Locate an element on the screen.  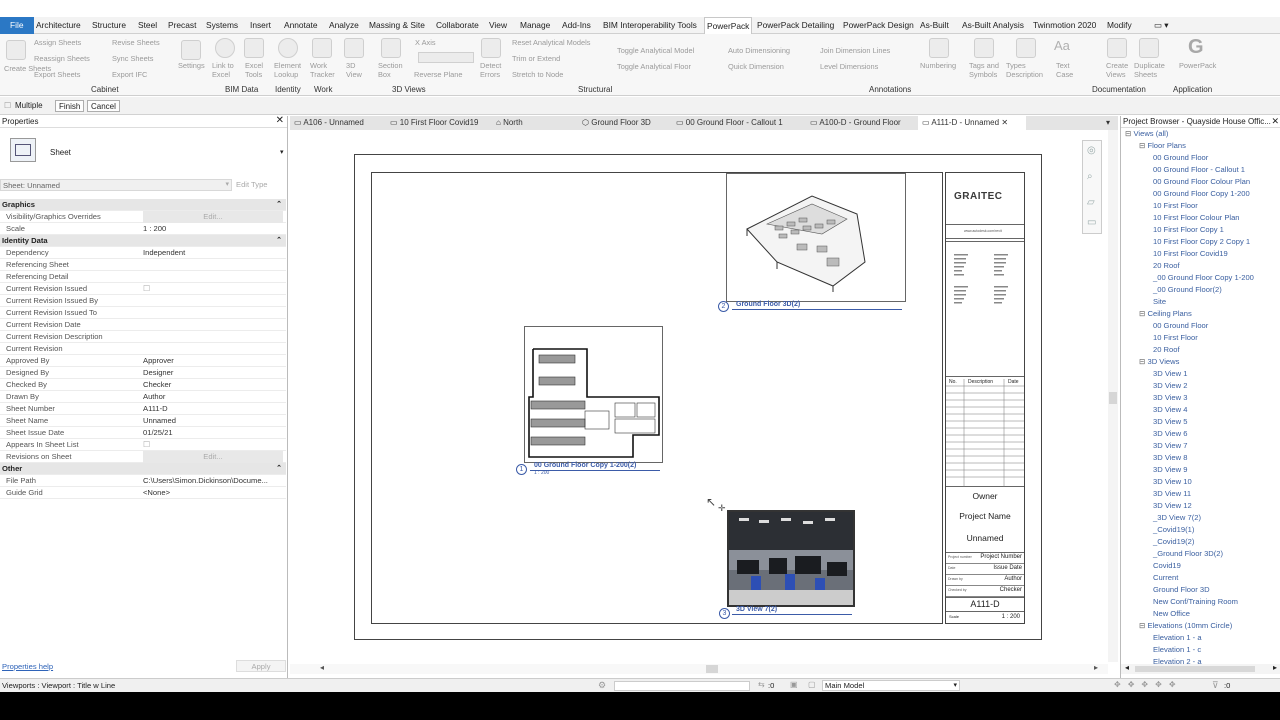
property-value: 01/25/21 is located at coordinates (213, 433).